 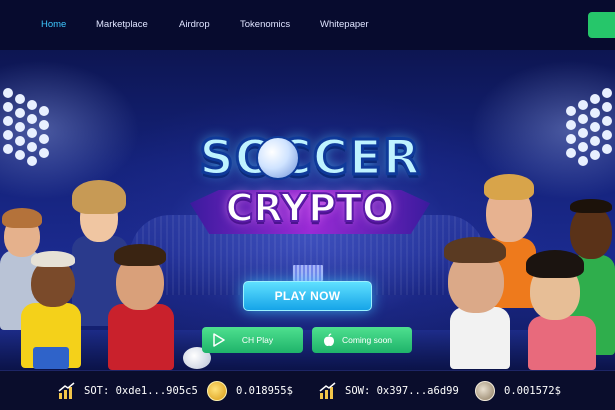 I want to click on soccer-ball-icon, so click(x=278, y=158).